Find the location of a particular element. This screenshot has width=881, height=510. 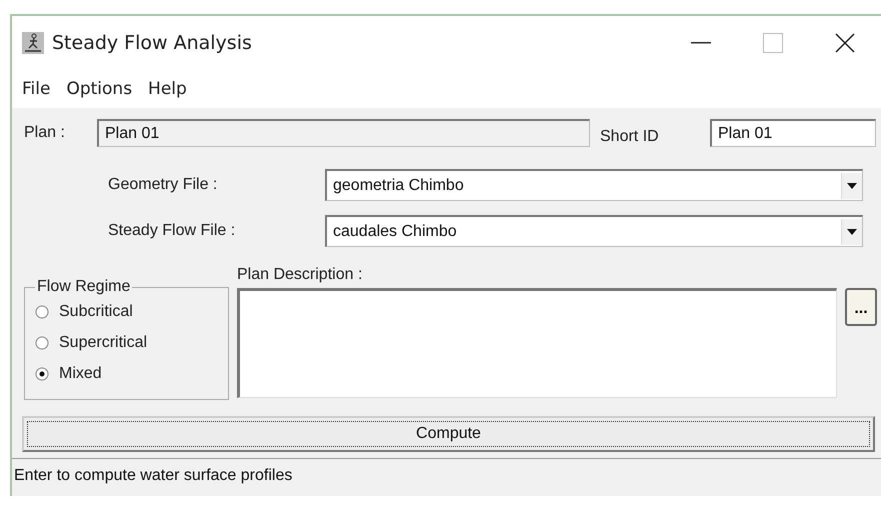

menu-item: File is located at coordinates (36, 89).